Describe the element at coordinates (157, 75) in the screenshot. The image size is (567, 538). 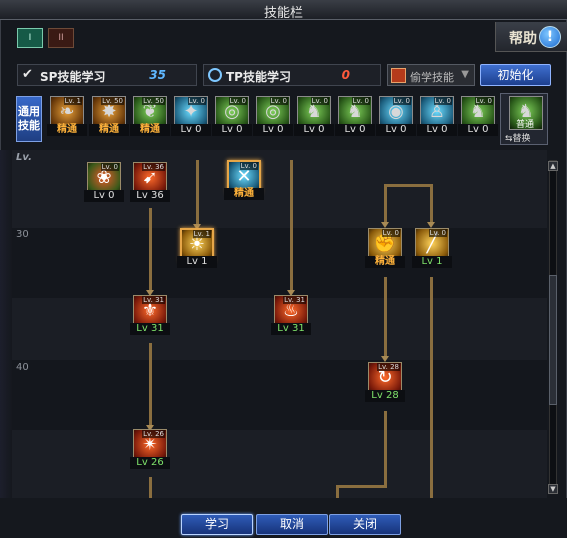
I see `sp-value: 35` at that location.